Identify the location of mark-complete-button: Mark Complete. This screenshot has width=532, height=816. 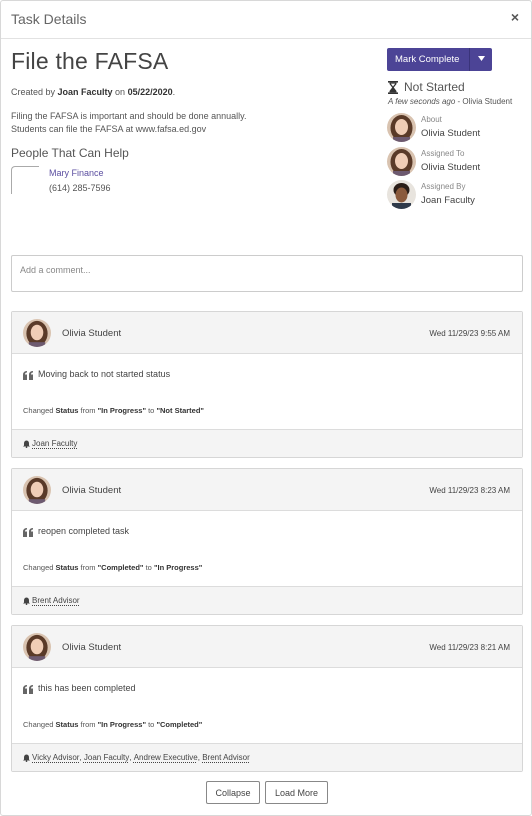
(439, 59).